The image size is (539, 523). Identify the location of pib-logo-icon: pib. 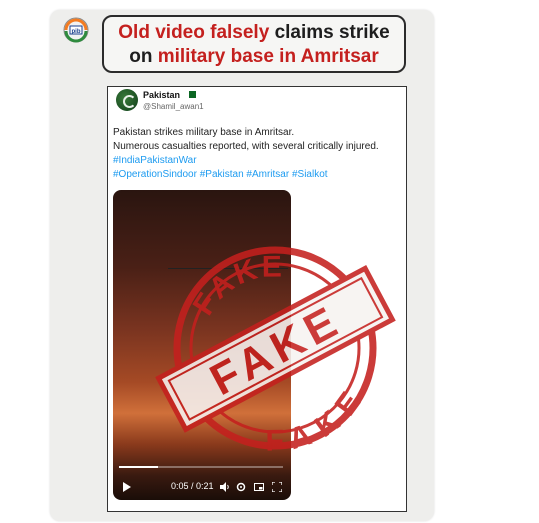
(76, 30).